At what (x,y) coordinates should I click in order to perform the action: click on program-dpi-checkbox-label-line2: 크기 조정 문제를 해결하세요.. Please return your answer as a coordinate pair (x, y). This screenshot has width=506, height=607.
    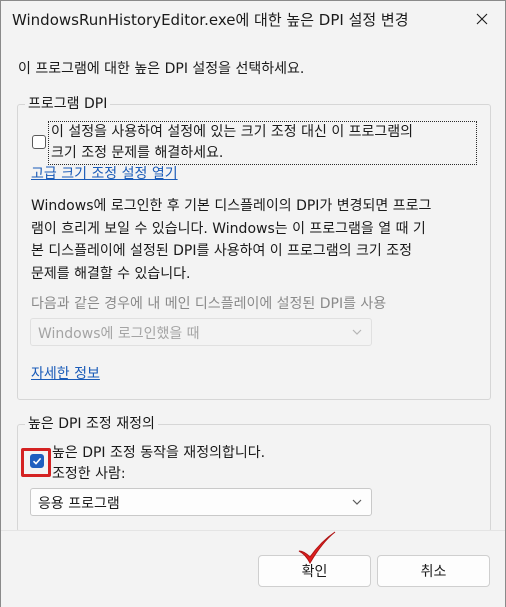
    Looking at the image, I should click on (137, 153).